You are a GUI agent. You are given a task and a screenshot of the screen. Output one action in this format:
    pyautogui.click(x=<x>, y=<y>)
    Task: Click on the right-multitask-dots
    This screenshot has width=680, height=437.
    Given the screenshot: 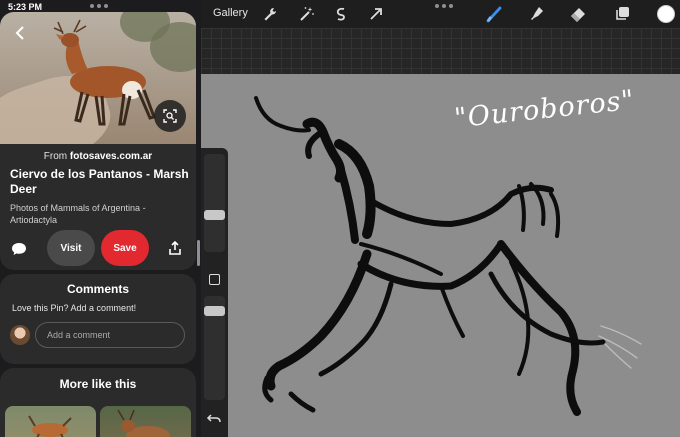 What is the action you would take?
    pyautogui.click(x=443, y=6)
    